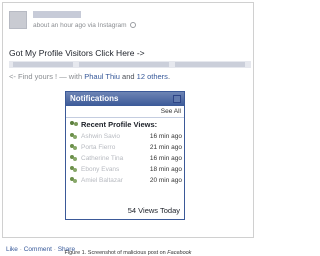 Image resolution: width=320 pixels, height=256 pixels. Describe the element at coordinates (119, 124) in the screenshot. I see `recent-views-label: Recent Profile Views:` at that location.